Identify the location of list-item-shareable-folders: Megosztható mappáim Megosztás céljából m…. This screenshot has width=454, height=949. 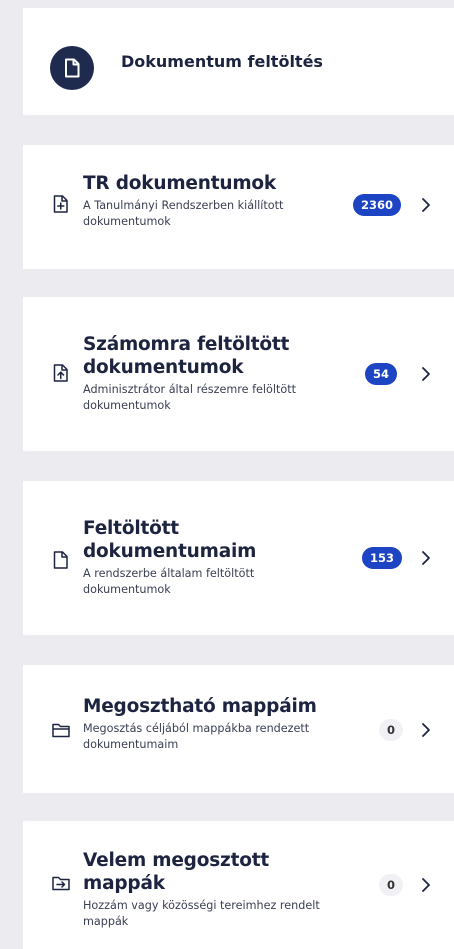
(238, 729).